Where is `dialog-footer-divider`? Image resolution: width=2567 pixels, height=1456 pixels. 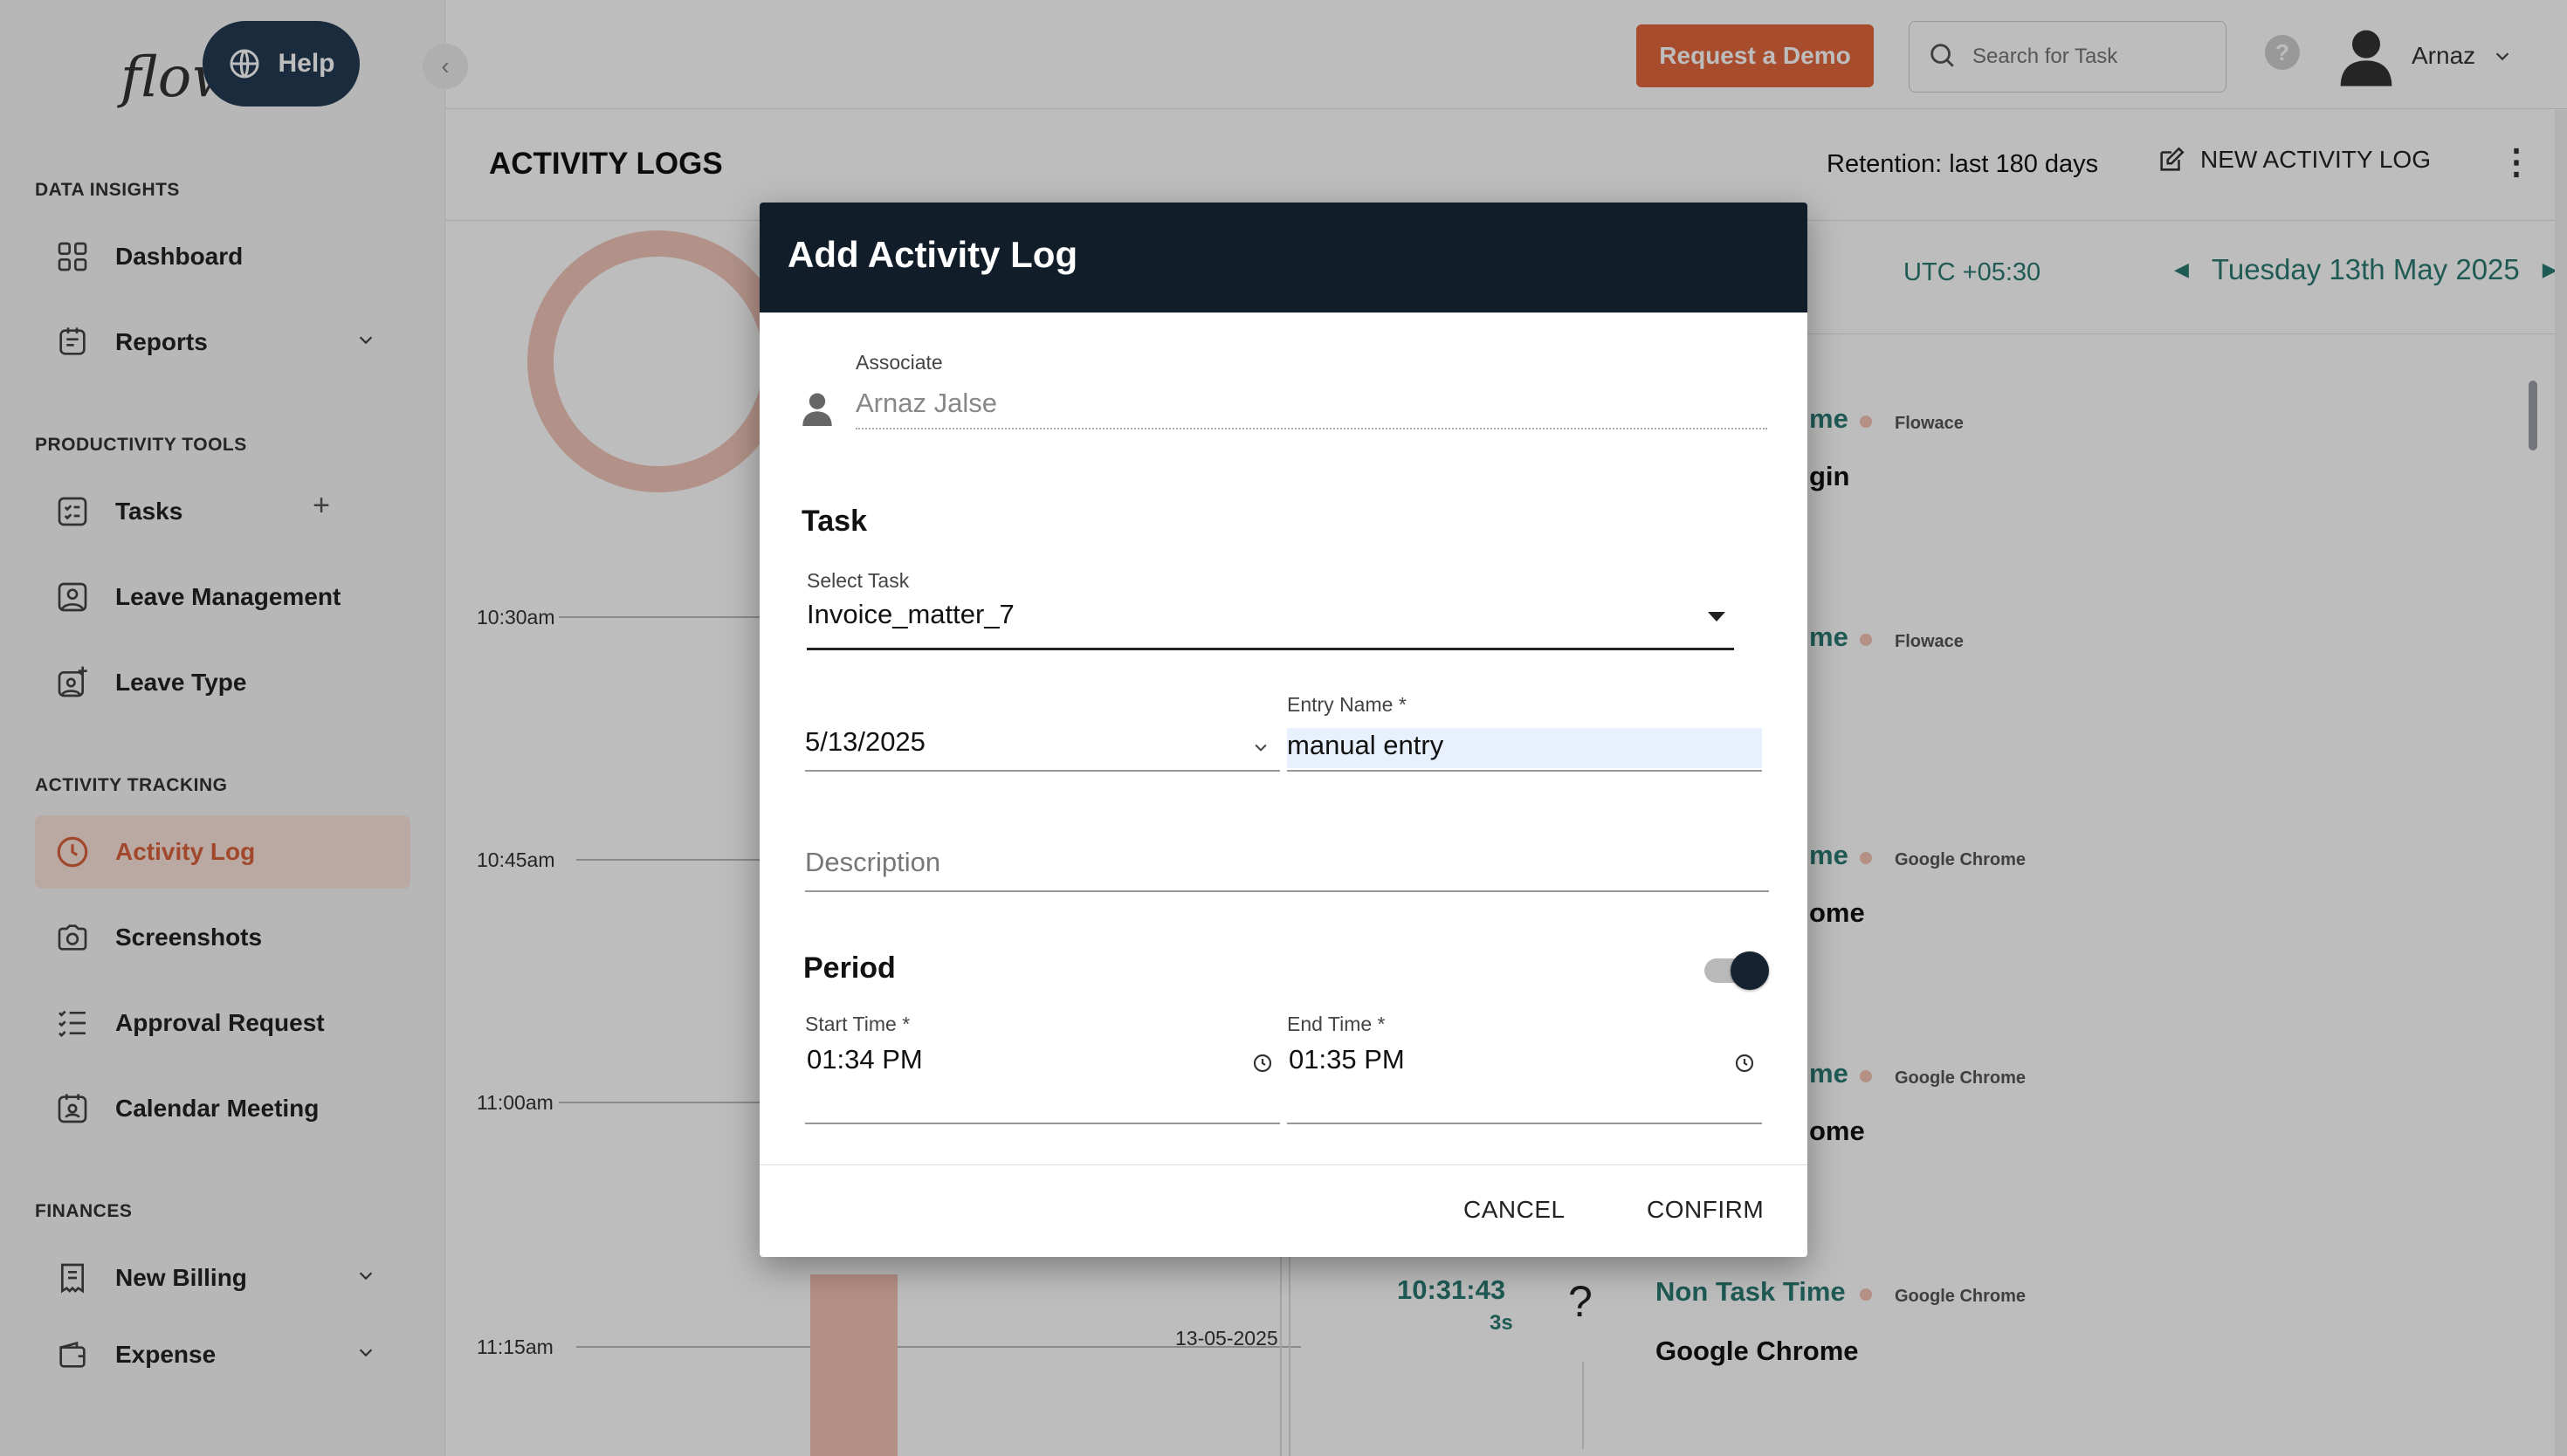 dialog-footer-divider is located at coordinates (1283, 1164).